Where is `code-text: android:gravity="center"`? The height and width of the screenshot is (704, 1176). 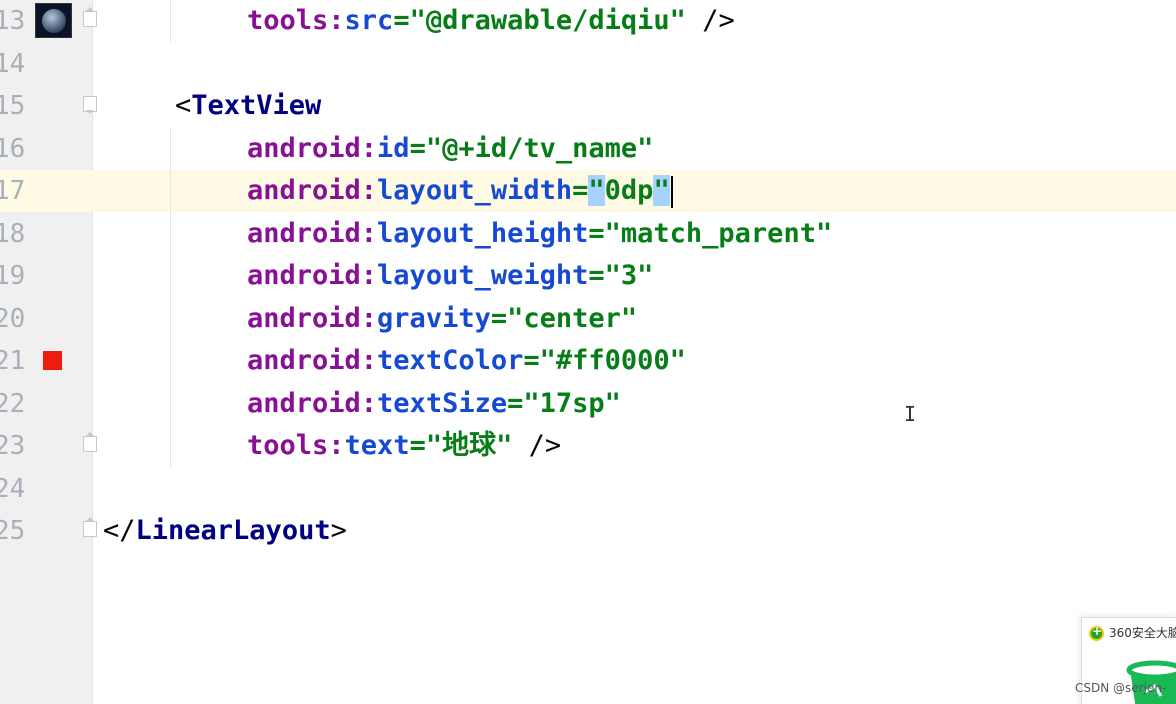
code-text: android:gravity="center" is located at coordinates (442, 319).